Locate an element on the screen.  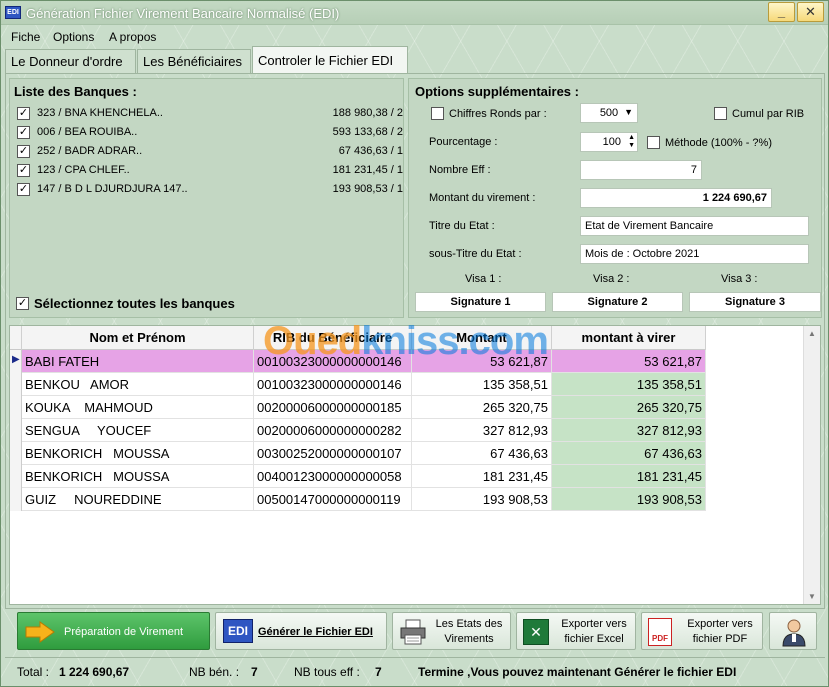
col-header-virer: montant à virer is located at coordinates (629, 338).